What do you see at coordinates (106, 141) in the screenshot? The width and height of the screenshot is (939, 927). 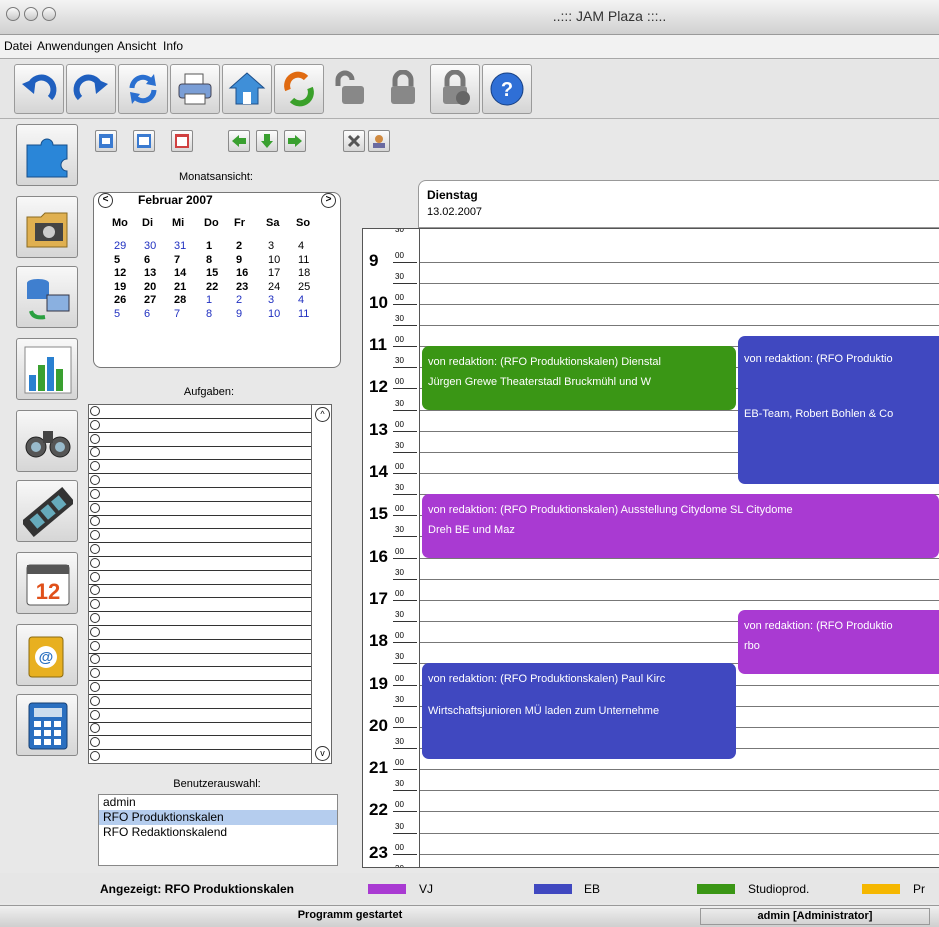 I see `day-view-button` at bounding box center [106, 141].